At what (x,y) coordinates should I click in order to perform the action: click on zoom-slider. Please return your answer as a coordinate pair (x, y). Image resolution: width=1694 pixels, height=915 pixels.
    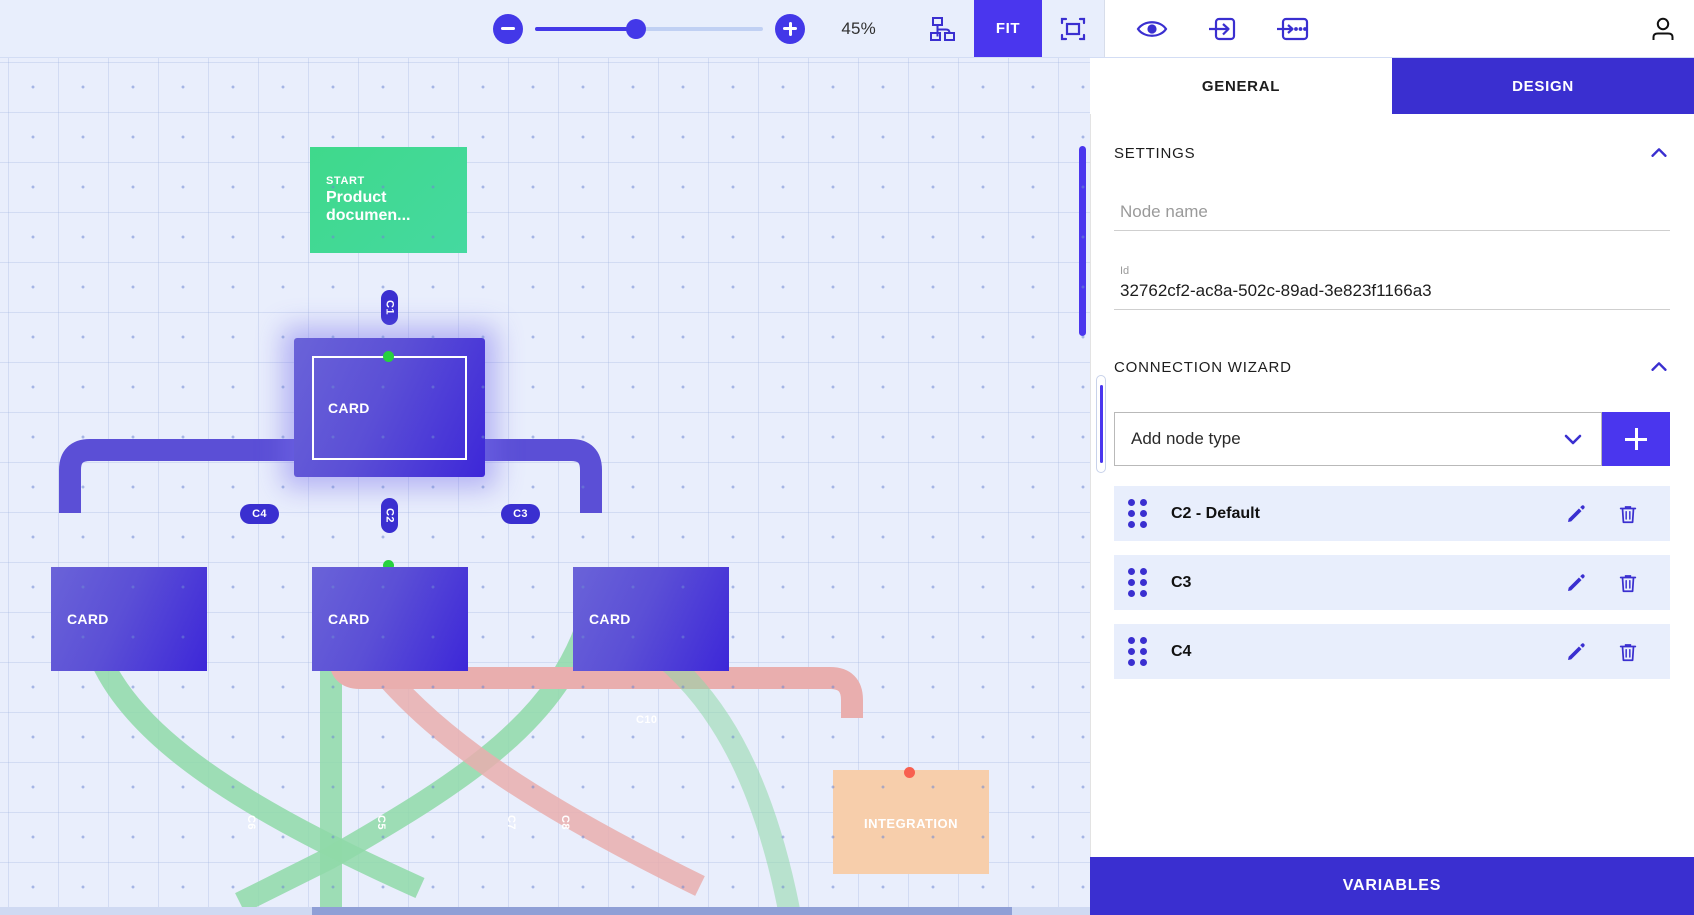
    Looking at the image, I should click on (649, 28).